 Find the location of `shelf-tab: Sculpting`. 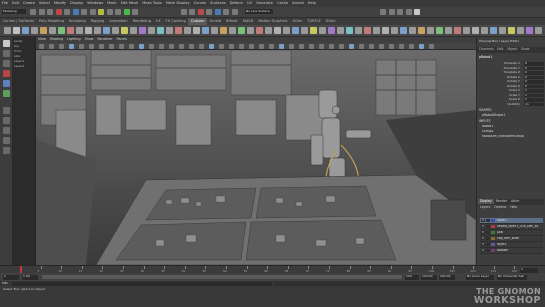

shelf-tab: Sculpting is located at coordinates (77, 21).